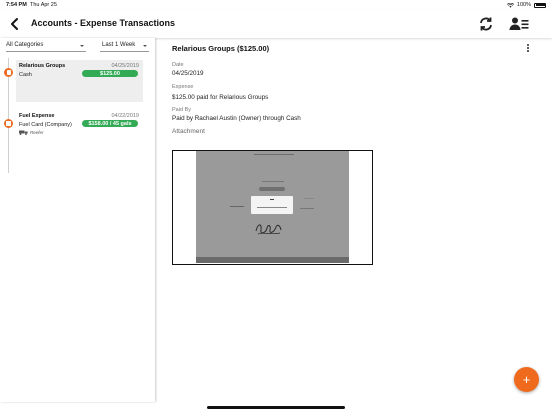 The image size is (552, 414). What do you see at coordinates (125, 116) in the screenshot?
I see `transaction-date: 04/22/2019` at bounding box center [125, 116].